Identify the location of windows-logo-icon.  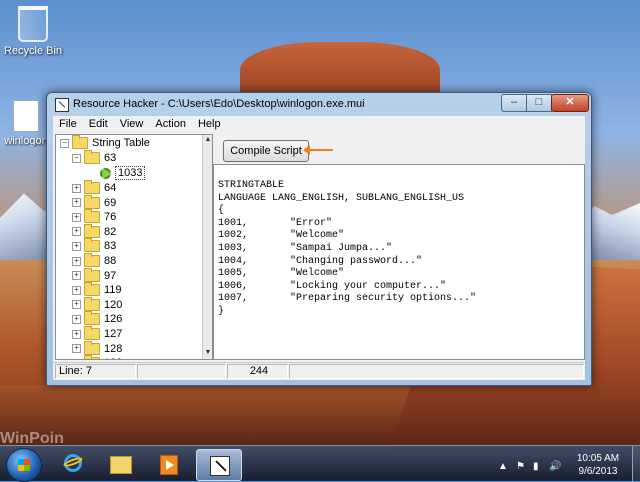
(24, 465).